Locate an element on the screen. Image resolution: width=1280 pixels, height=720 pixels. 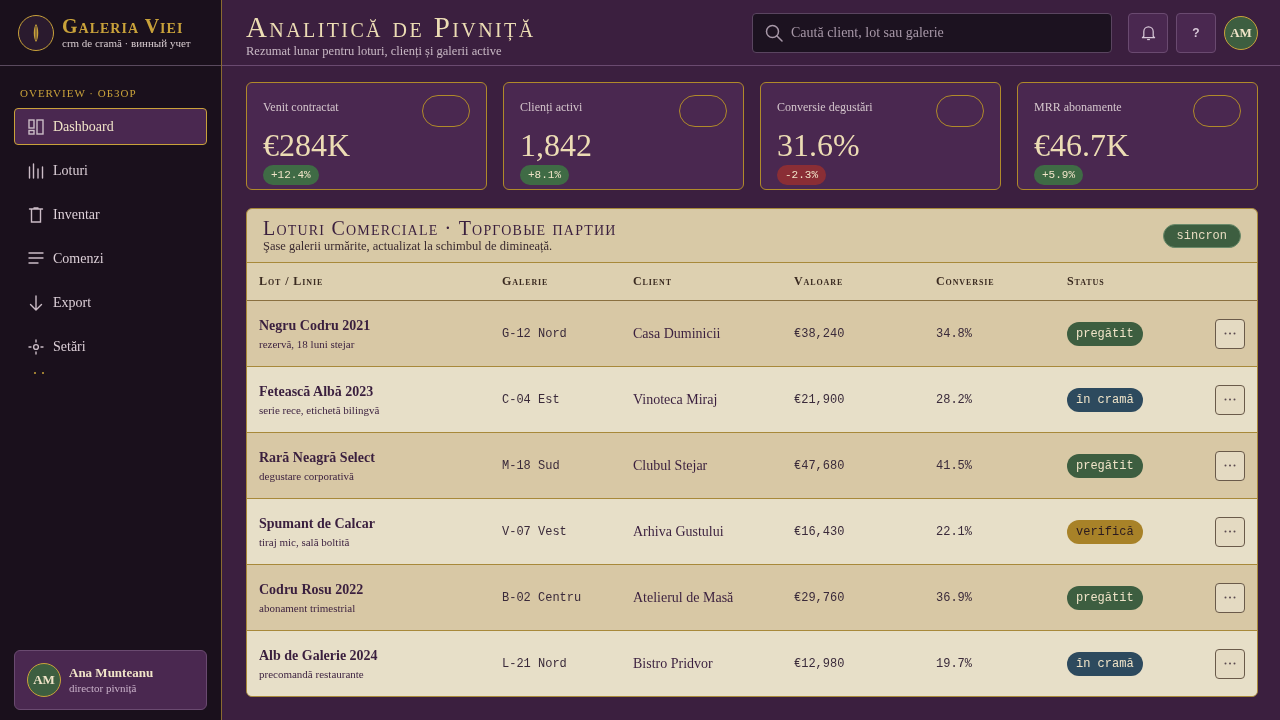
lot-note: tiraj mic, sală boltită is located at coordinates (305, 541).